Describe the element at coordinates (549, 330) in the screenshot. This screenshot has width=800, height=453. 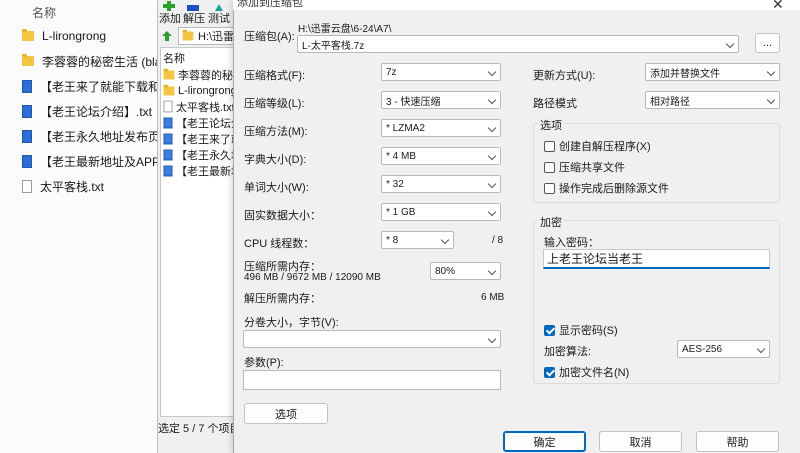
I see `checkbox-checked-icon` at that location.